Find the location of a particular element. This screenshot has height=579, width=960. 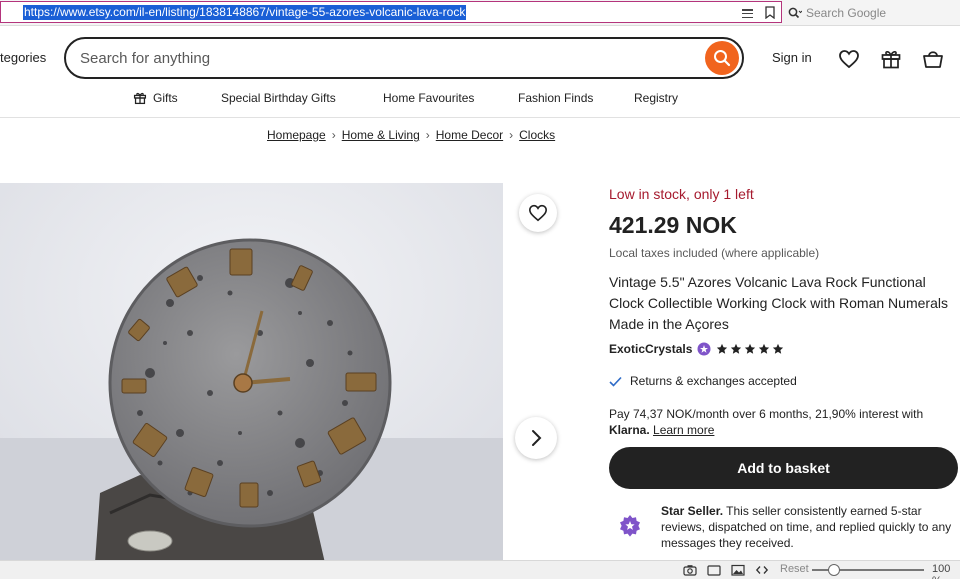

klarna-logo: Klarna. is located at coordinates (629, 430).